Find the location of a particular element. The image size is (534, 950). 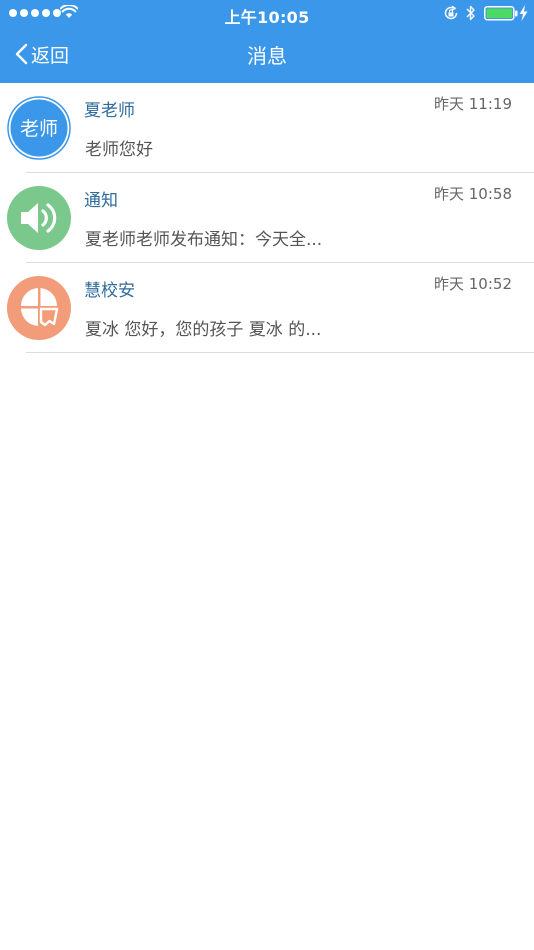

teacher-badge-icon: 老师 is located at coordinates (39, 128).